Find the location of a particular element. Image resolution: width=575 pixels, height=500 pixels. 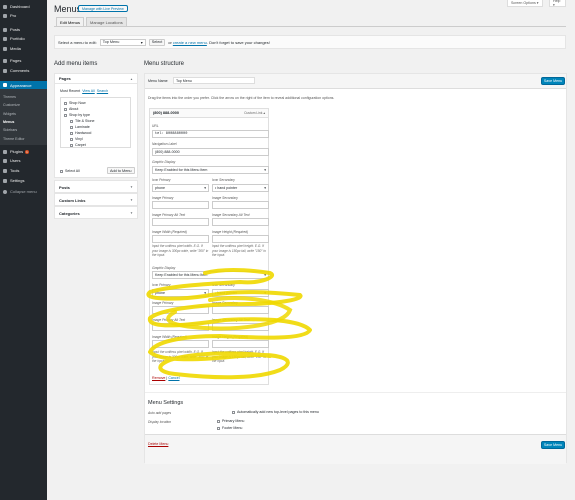

url-input: tel: 8008880000 is located at coordinates (210, 134).